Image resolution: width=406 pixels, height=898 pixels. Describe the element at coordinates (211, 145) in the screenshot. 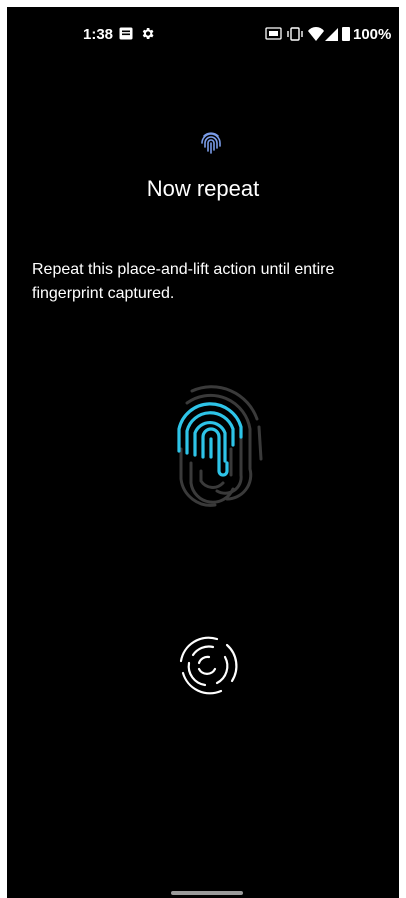

I see `fingerprint-header-icon` at that location.